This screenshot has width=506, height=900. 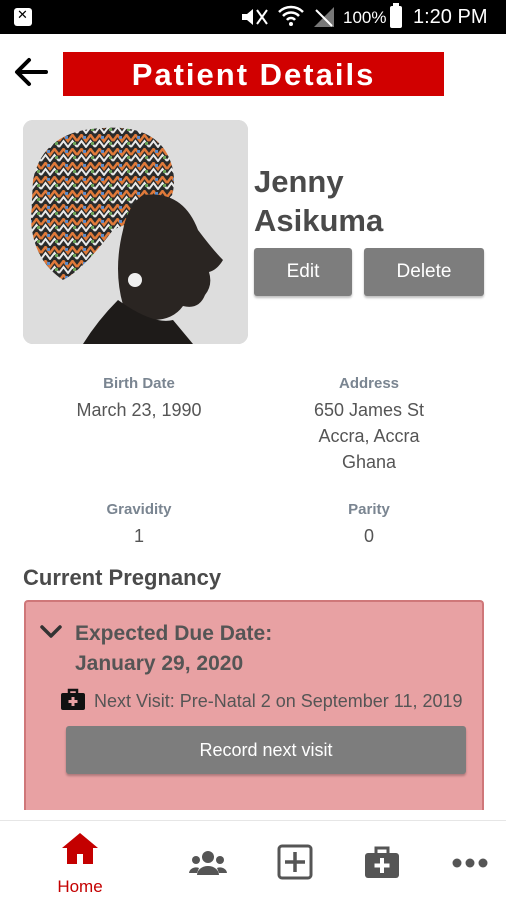 I want to click on signal-icon, so click(x=324, y=19).